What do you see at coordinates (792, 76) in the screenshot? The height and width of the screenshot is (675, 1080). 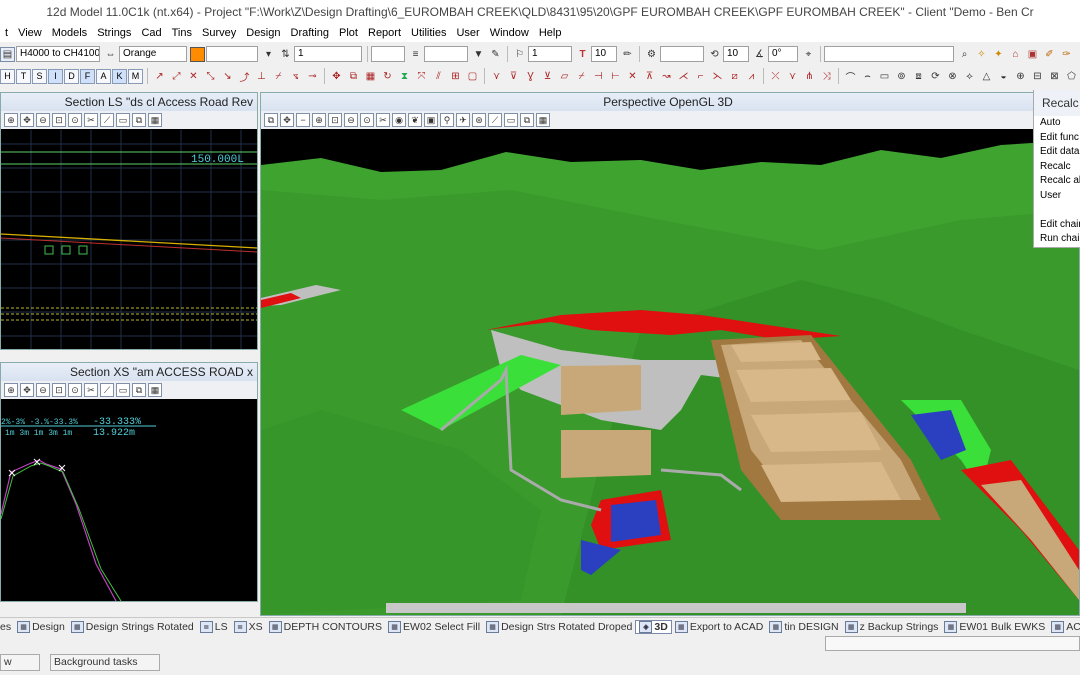 I see `tin-icon-2: ⋎` at bounding box center [792, 76].